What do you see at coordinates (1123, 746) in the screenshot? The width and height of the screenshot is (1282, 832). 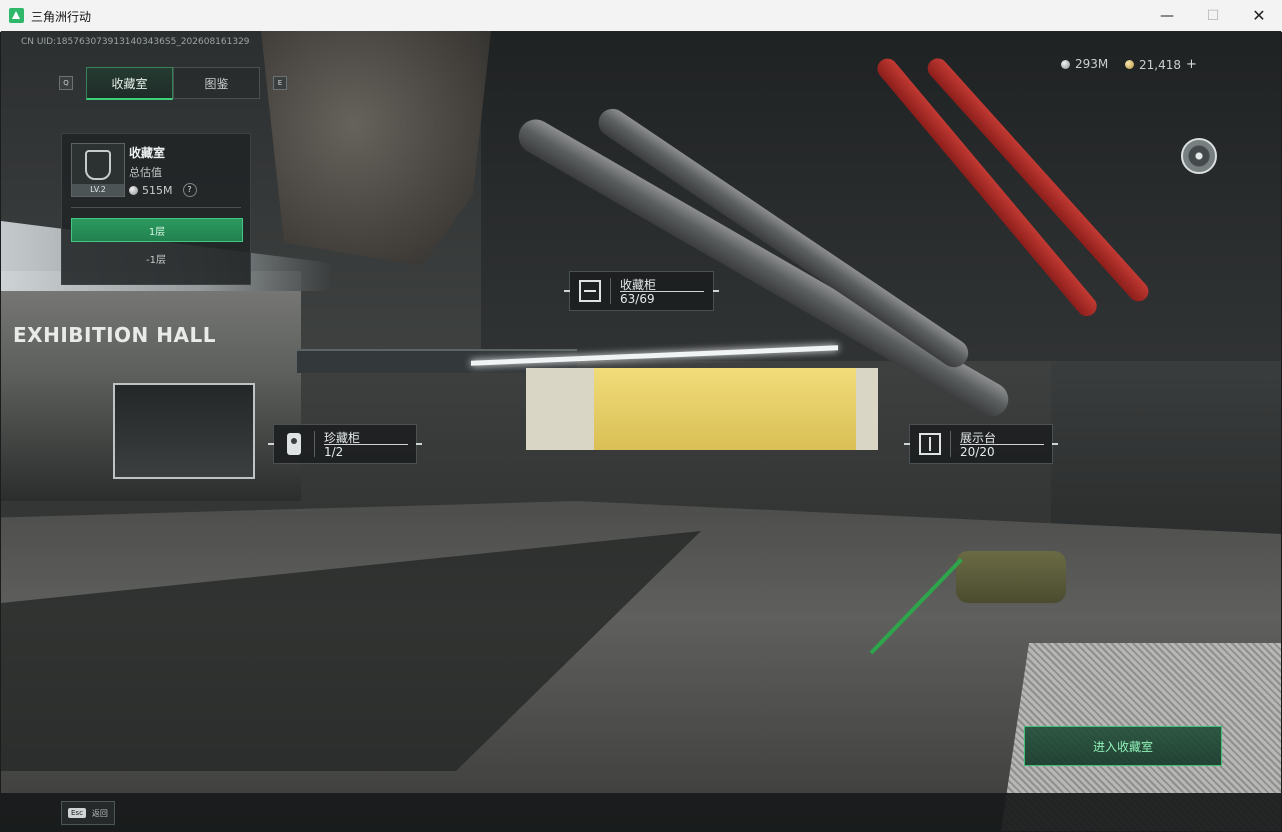 I see `enter-collection-room-button: 进入收藏室` at bounding box center [1123, 746].